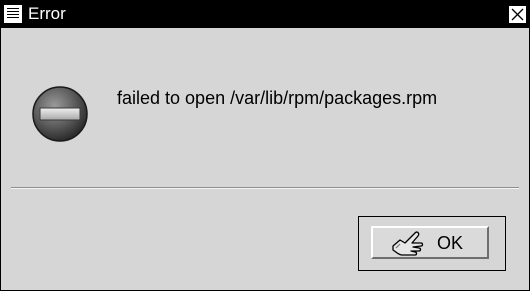 This screenshot has height=291, width=530. I want to click on default-button-frame: OK, so click(432, 243).